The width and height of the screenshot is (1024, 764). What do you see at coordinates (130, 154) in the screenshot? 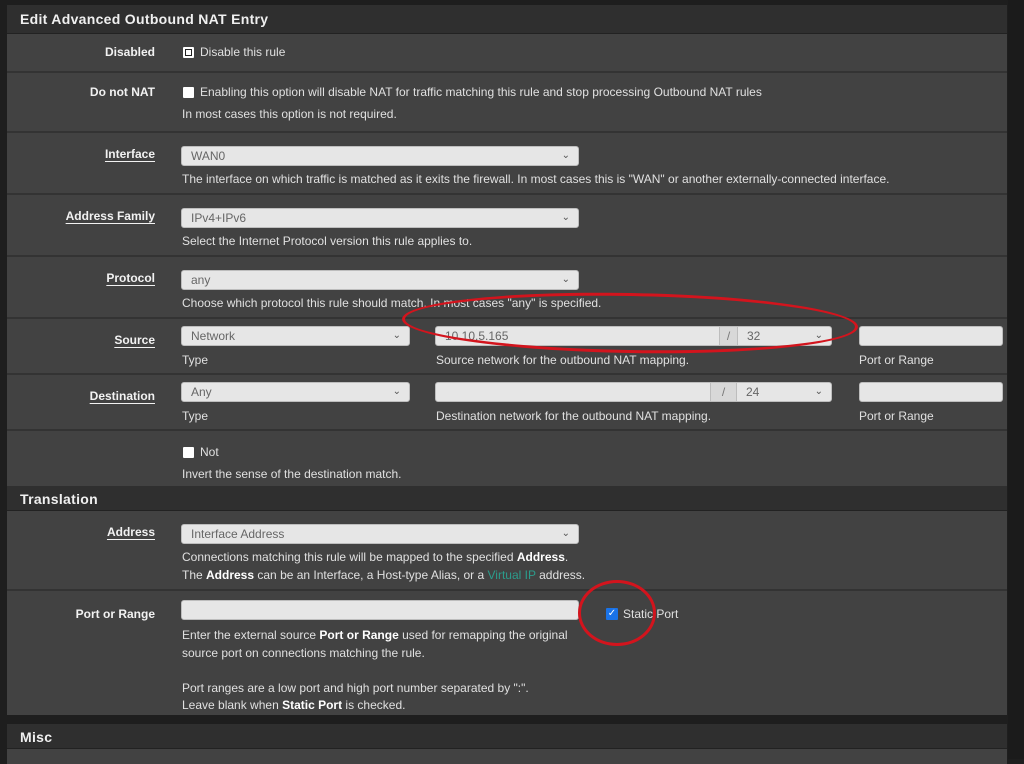
I see `interface-label: Interface` at bounding box center [130, 154].